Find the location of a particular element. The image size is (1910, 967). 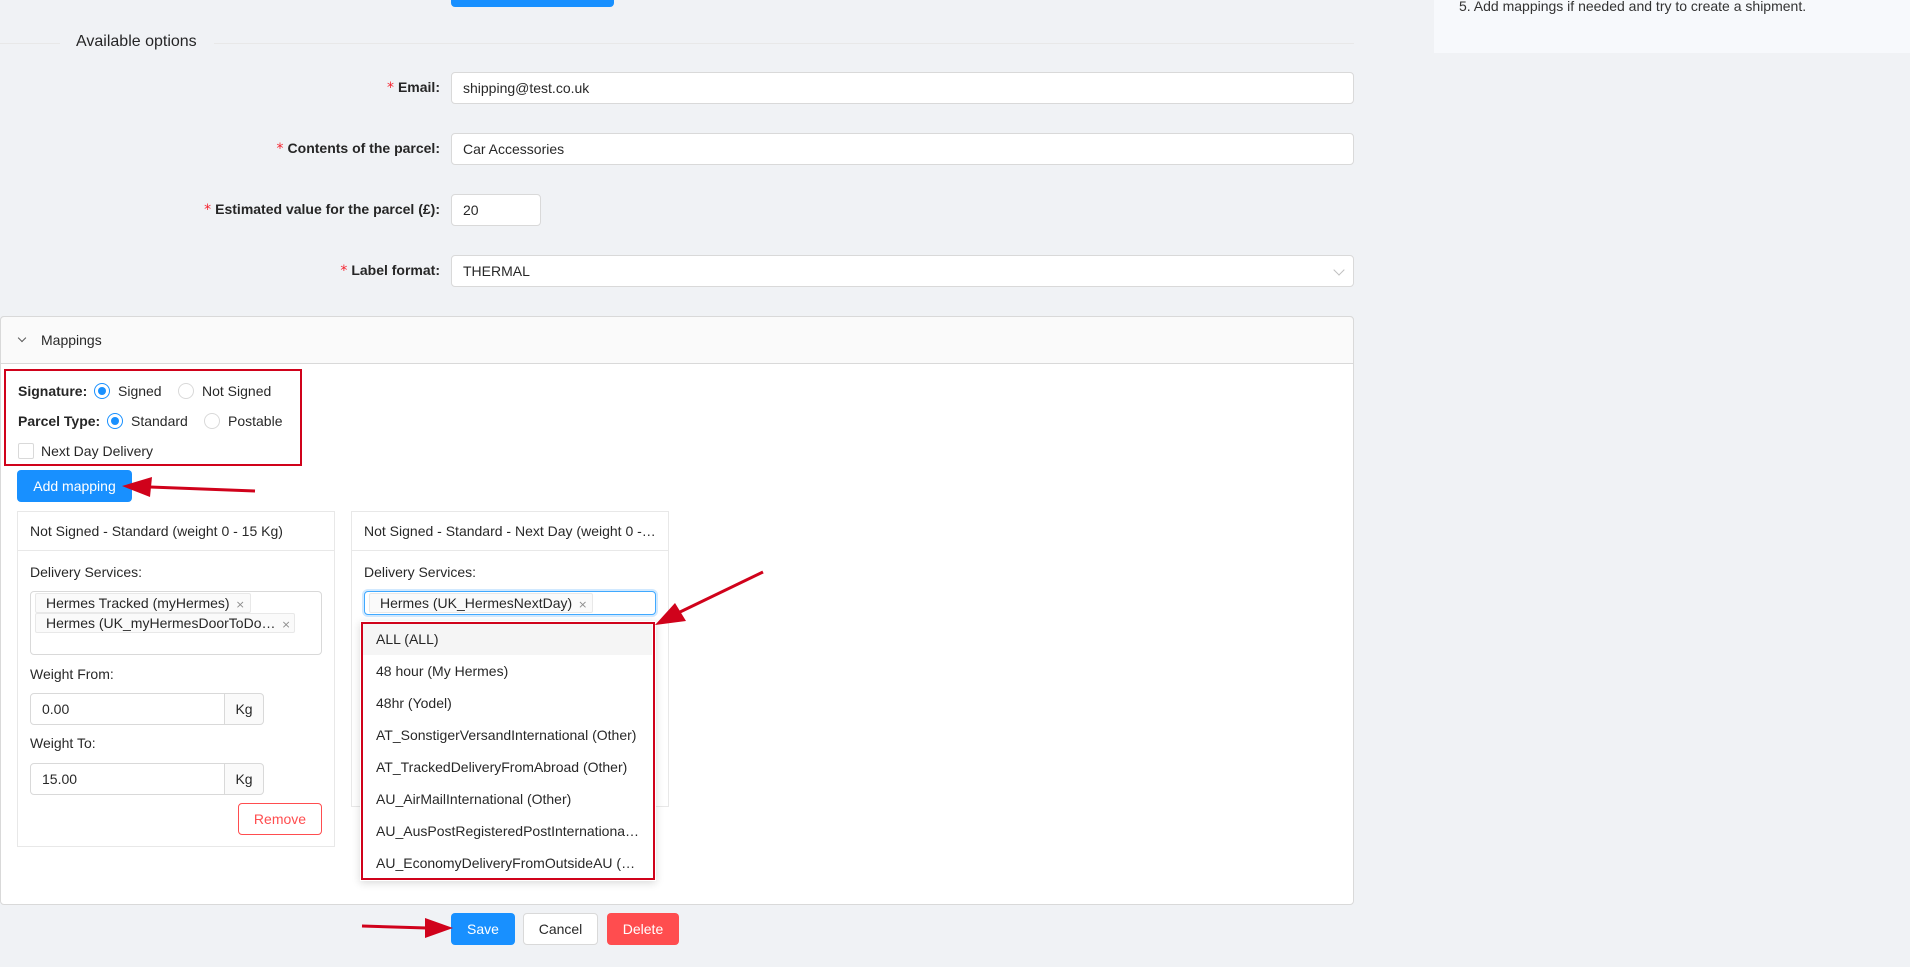

divider-line-left is located at coordinates (30, 43).